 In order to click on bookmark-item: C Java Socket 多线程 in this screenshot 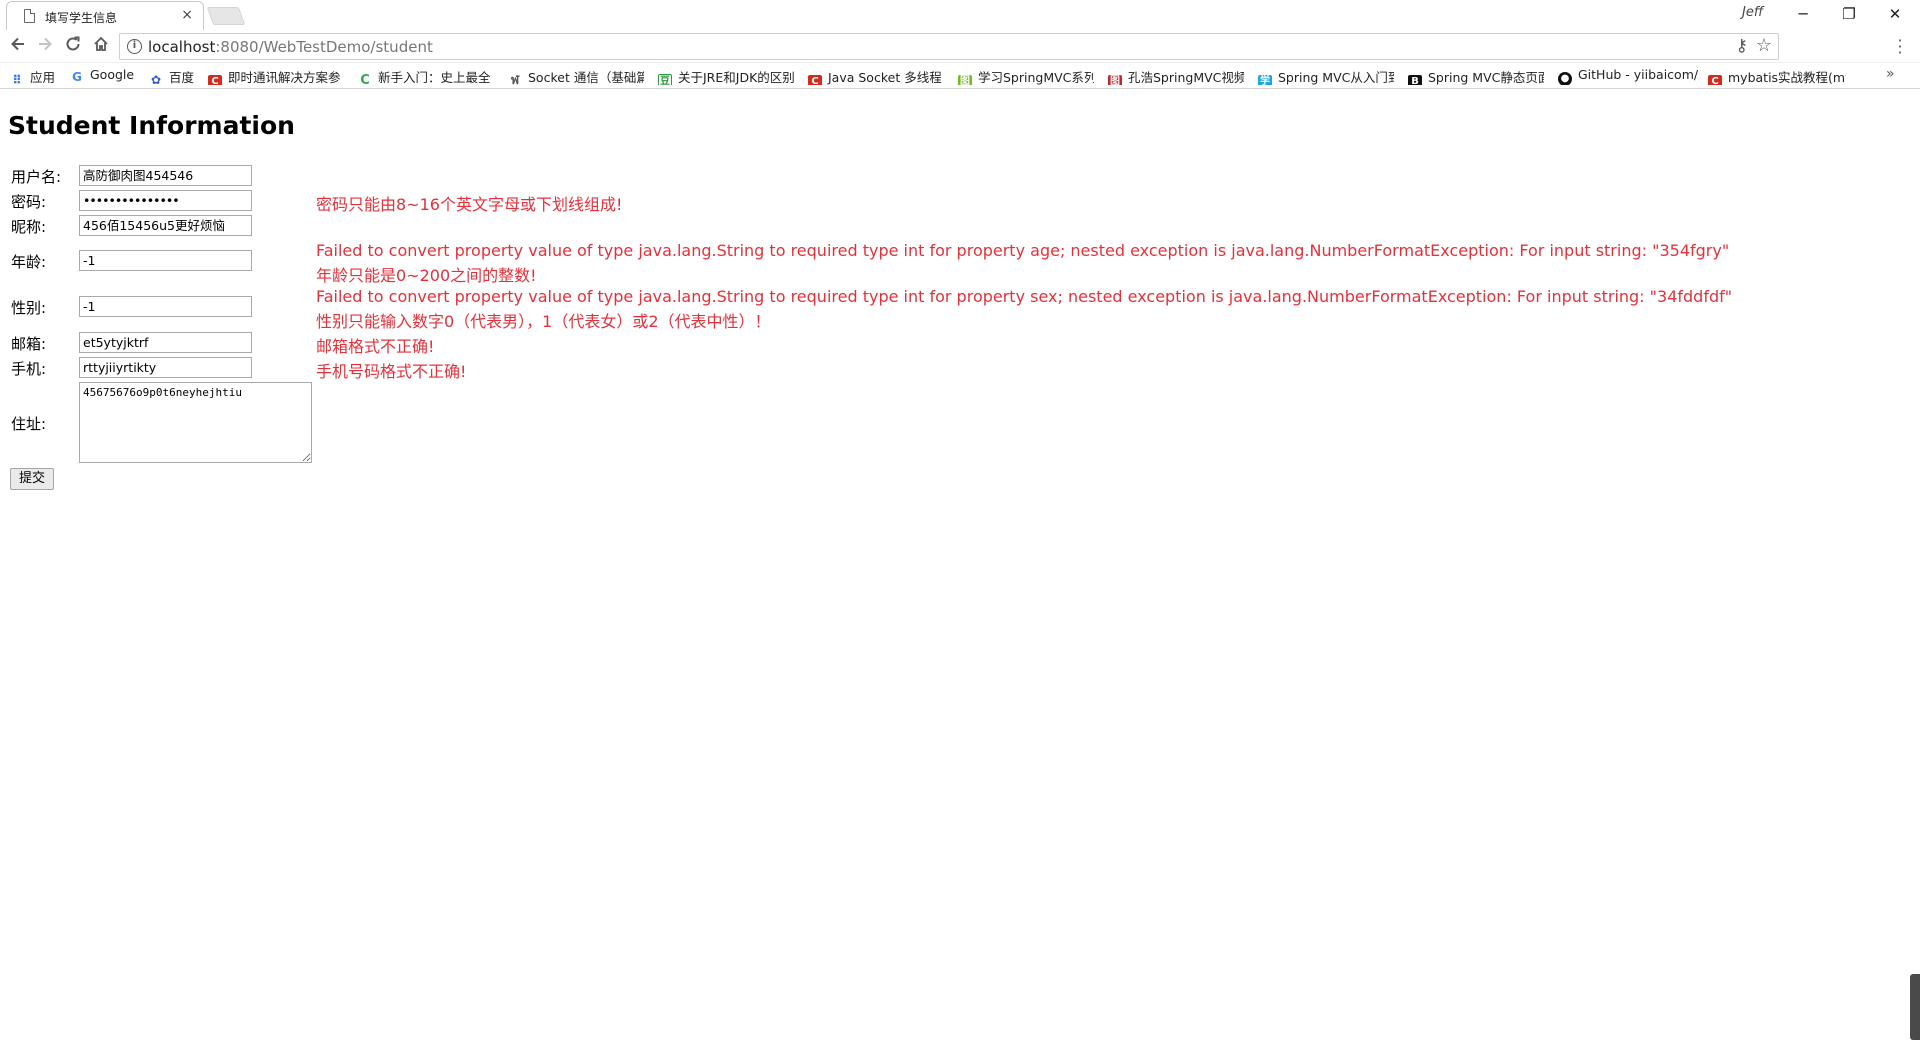, I will do `click(877, 76)`.